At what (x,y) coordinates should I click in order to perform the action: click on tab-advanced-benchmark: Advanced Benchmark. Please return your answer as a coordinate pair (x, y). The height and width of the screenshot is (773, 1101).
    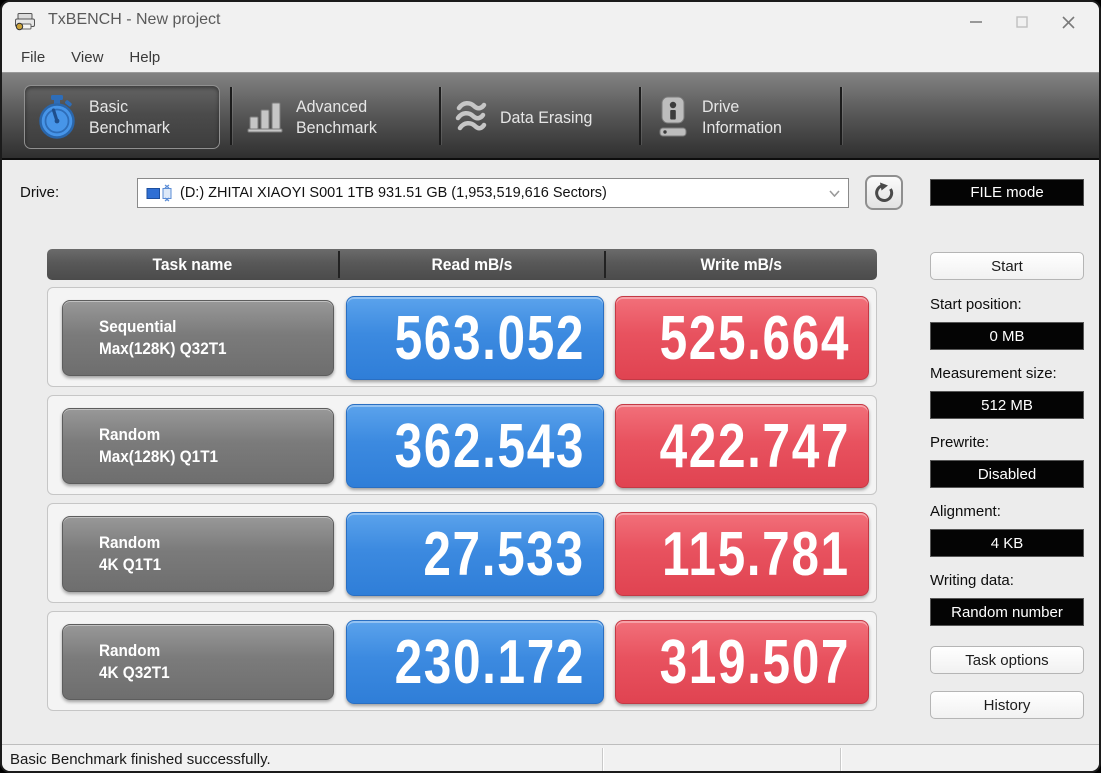
    Looking at the image, I should click on (339, 117).